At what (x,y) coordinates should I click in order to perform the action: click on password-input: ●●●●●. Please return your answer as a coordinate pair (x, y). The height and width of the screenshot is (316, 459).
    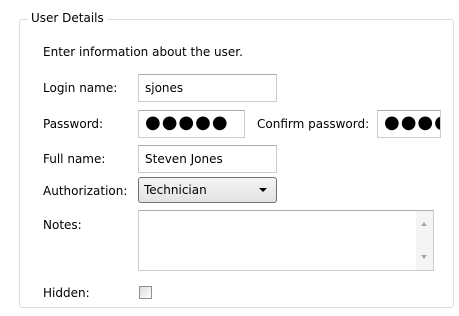
    Looking at the image, I should click on (191, 124).